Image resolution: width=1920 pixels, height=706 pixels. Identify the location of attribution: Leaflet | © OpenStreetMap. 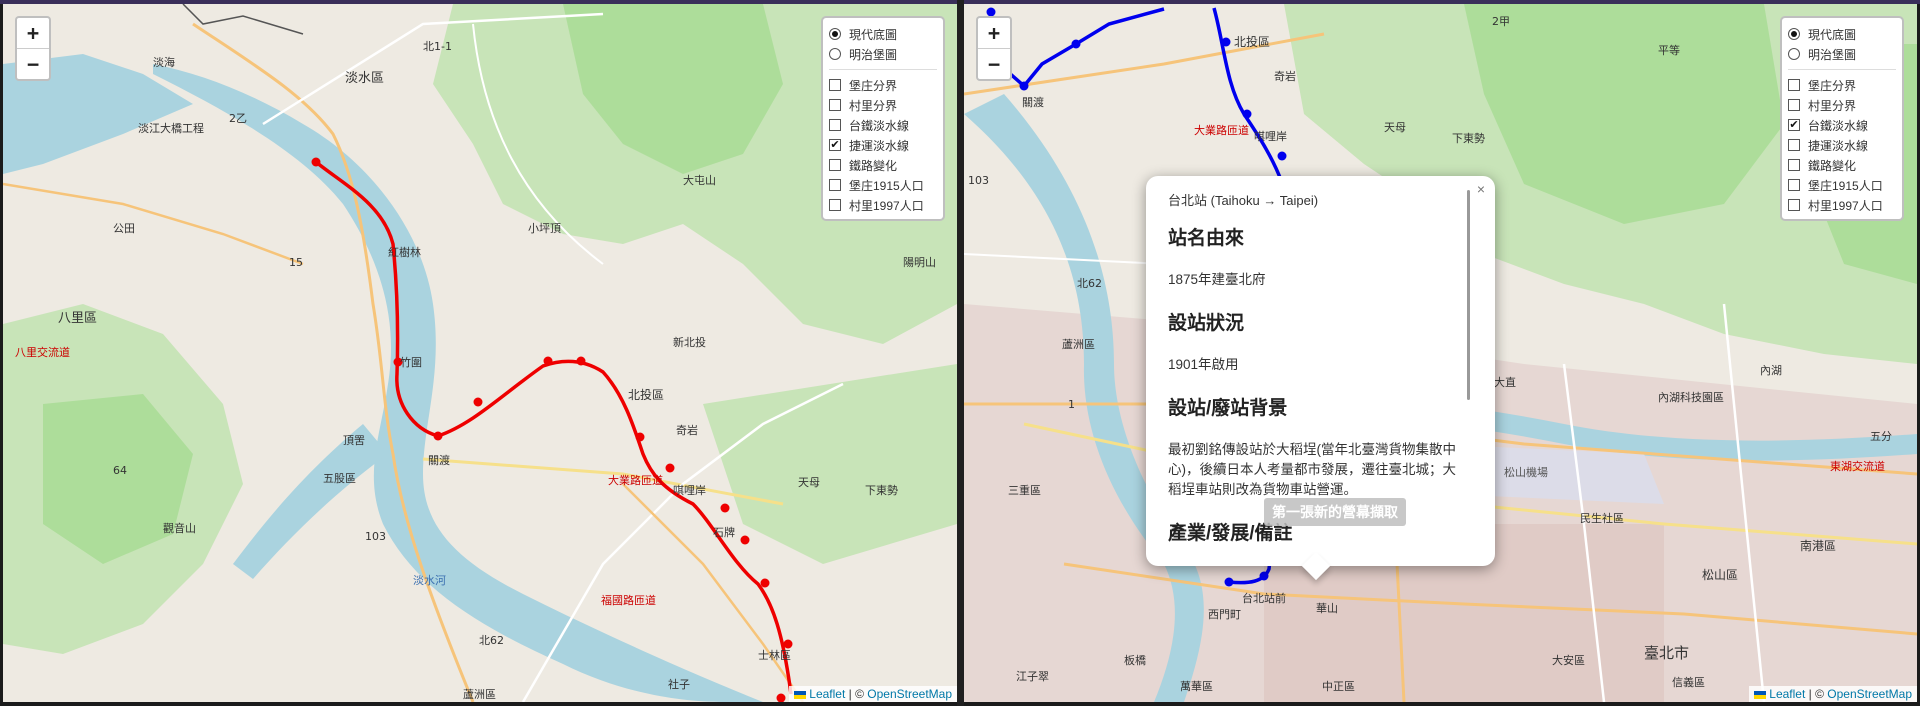
(873, 694).